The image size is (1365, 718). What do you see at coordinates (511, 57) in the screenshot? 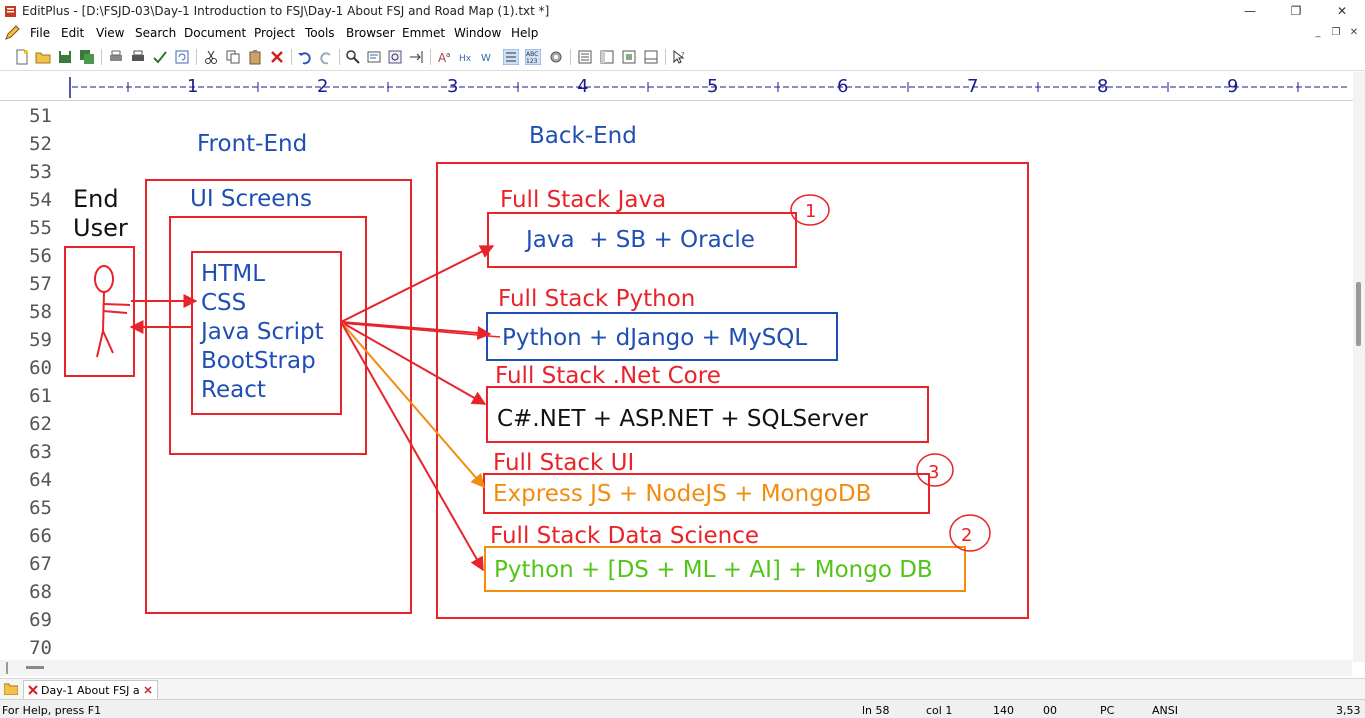
I see `line-number-icon` at bounding box center [511, 57].